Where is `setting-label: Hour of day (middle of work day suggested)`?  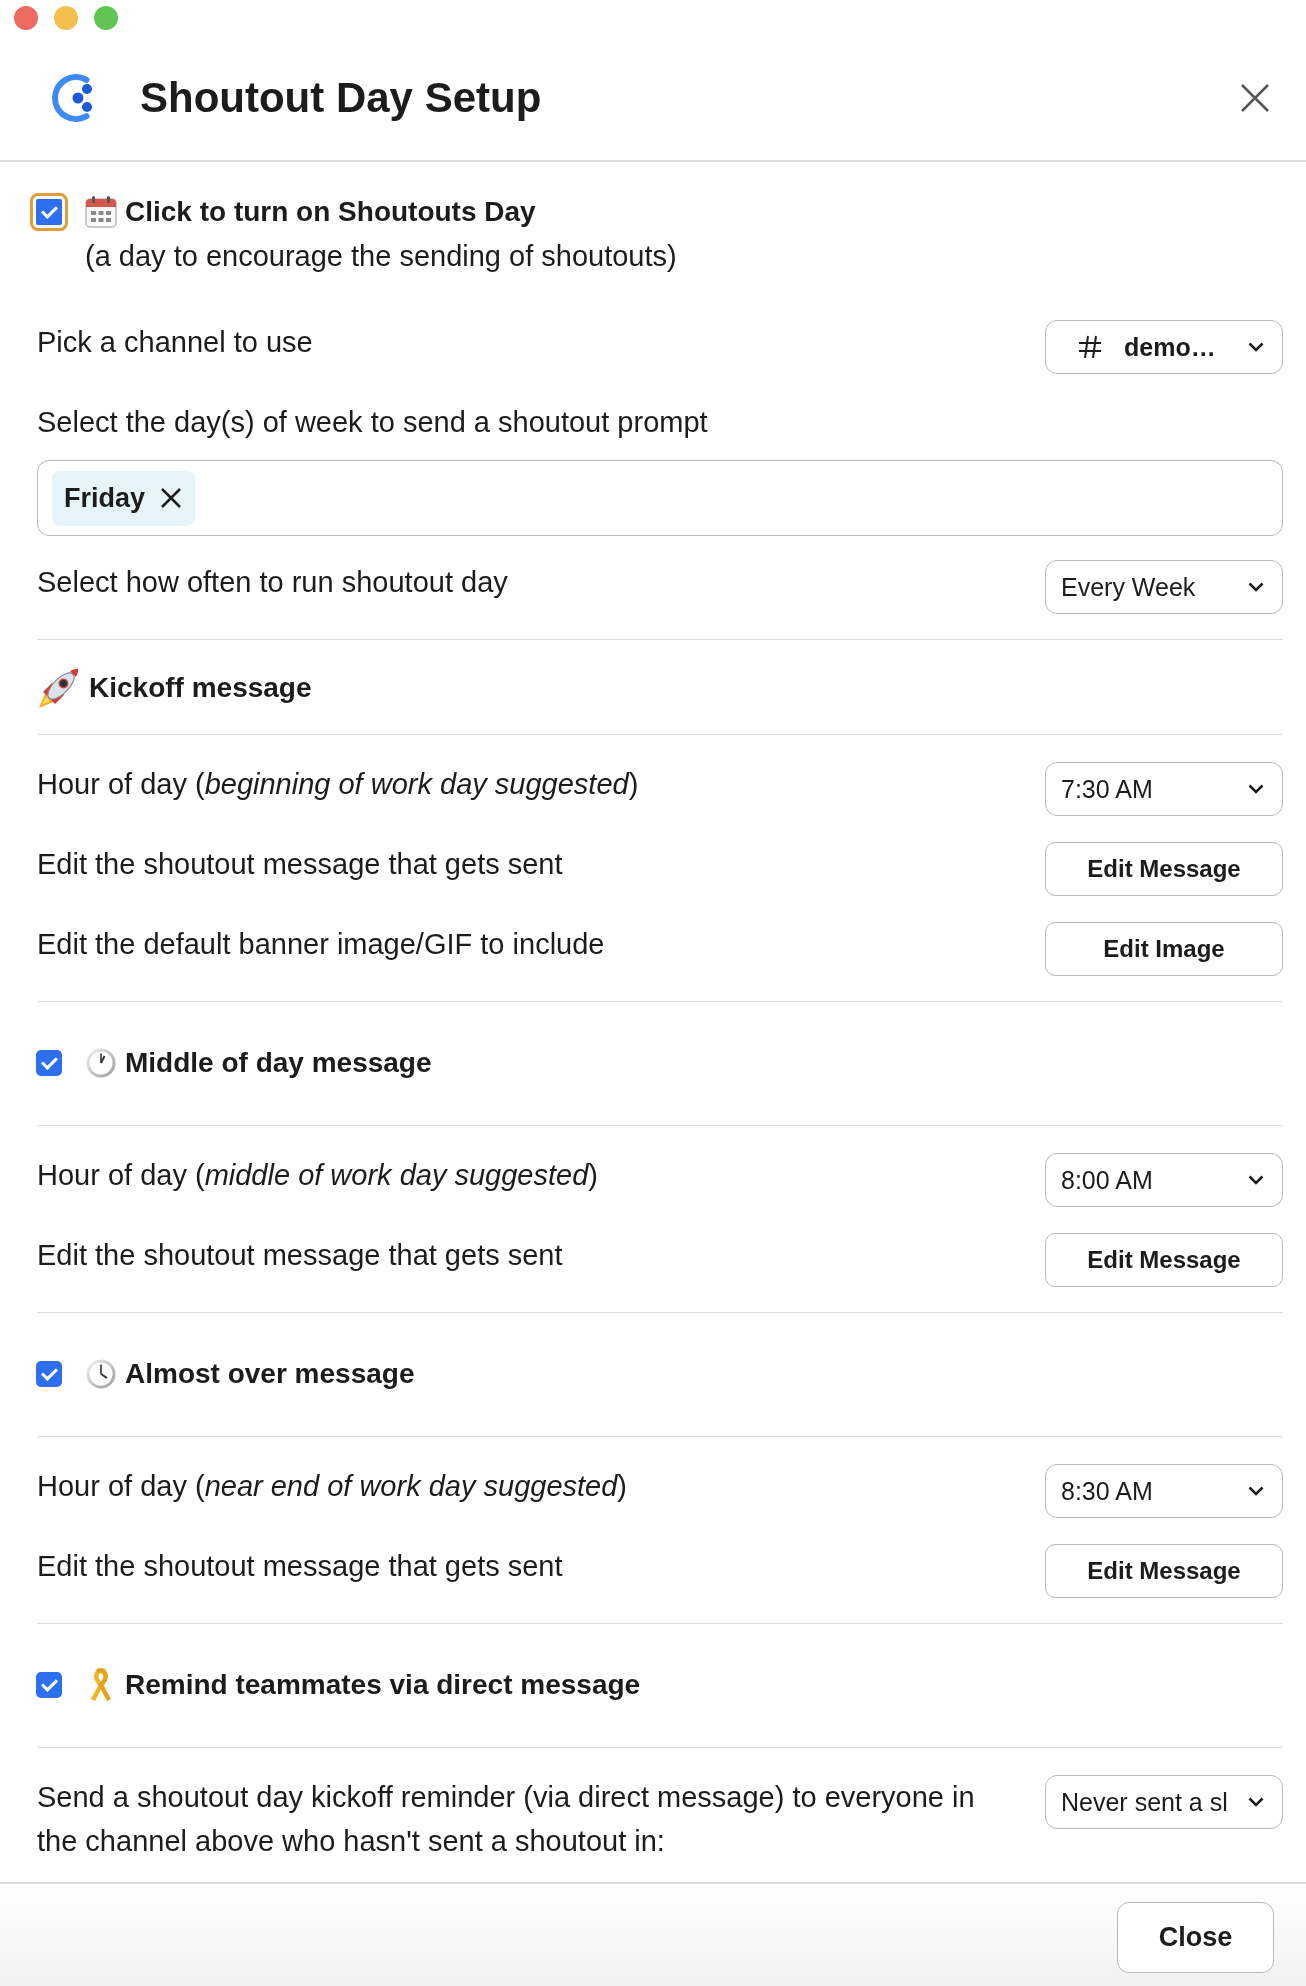
setting-label: Hour of day (middle of work day suggested) is located at coordinates (318, 1175).